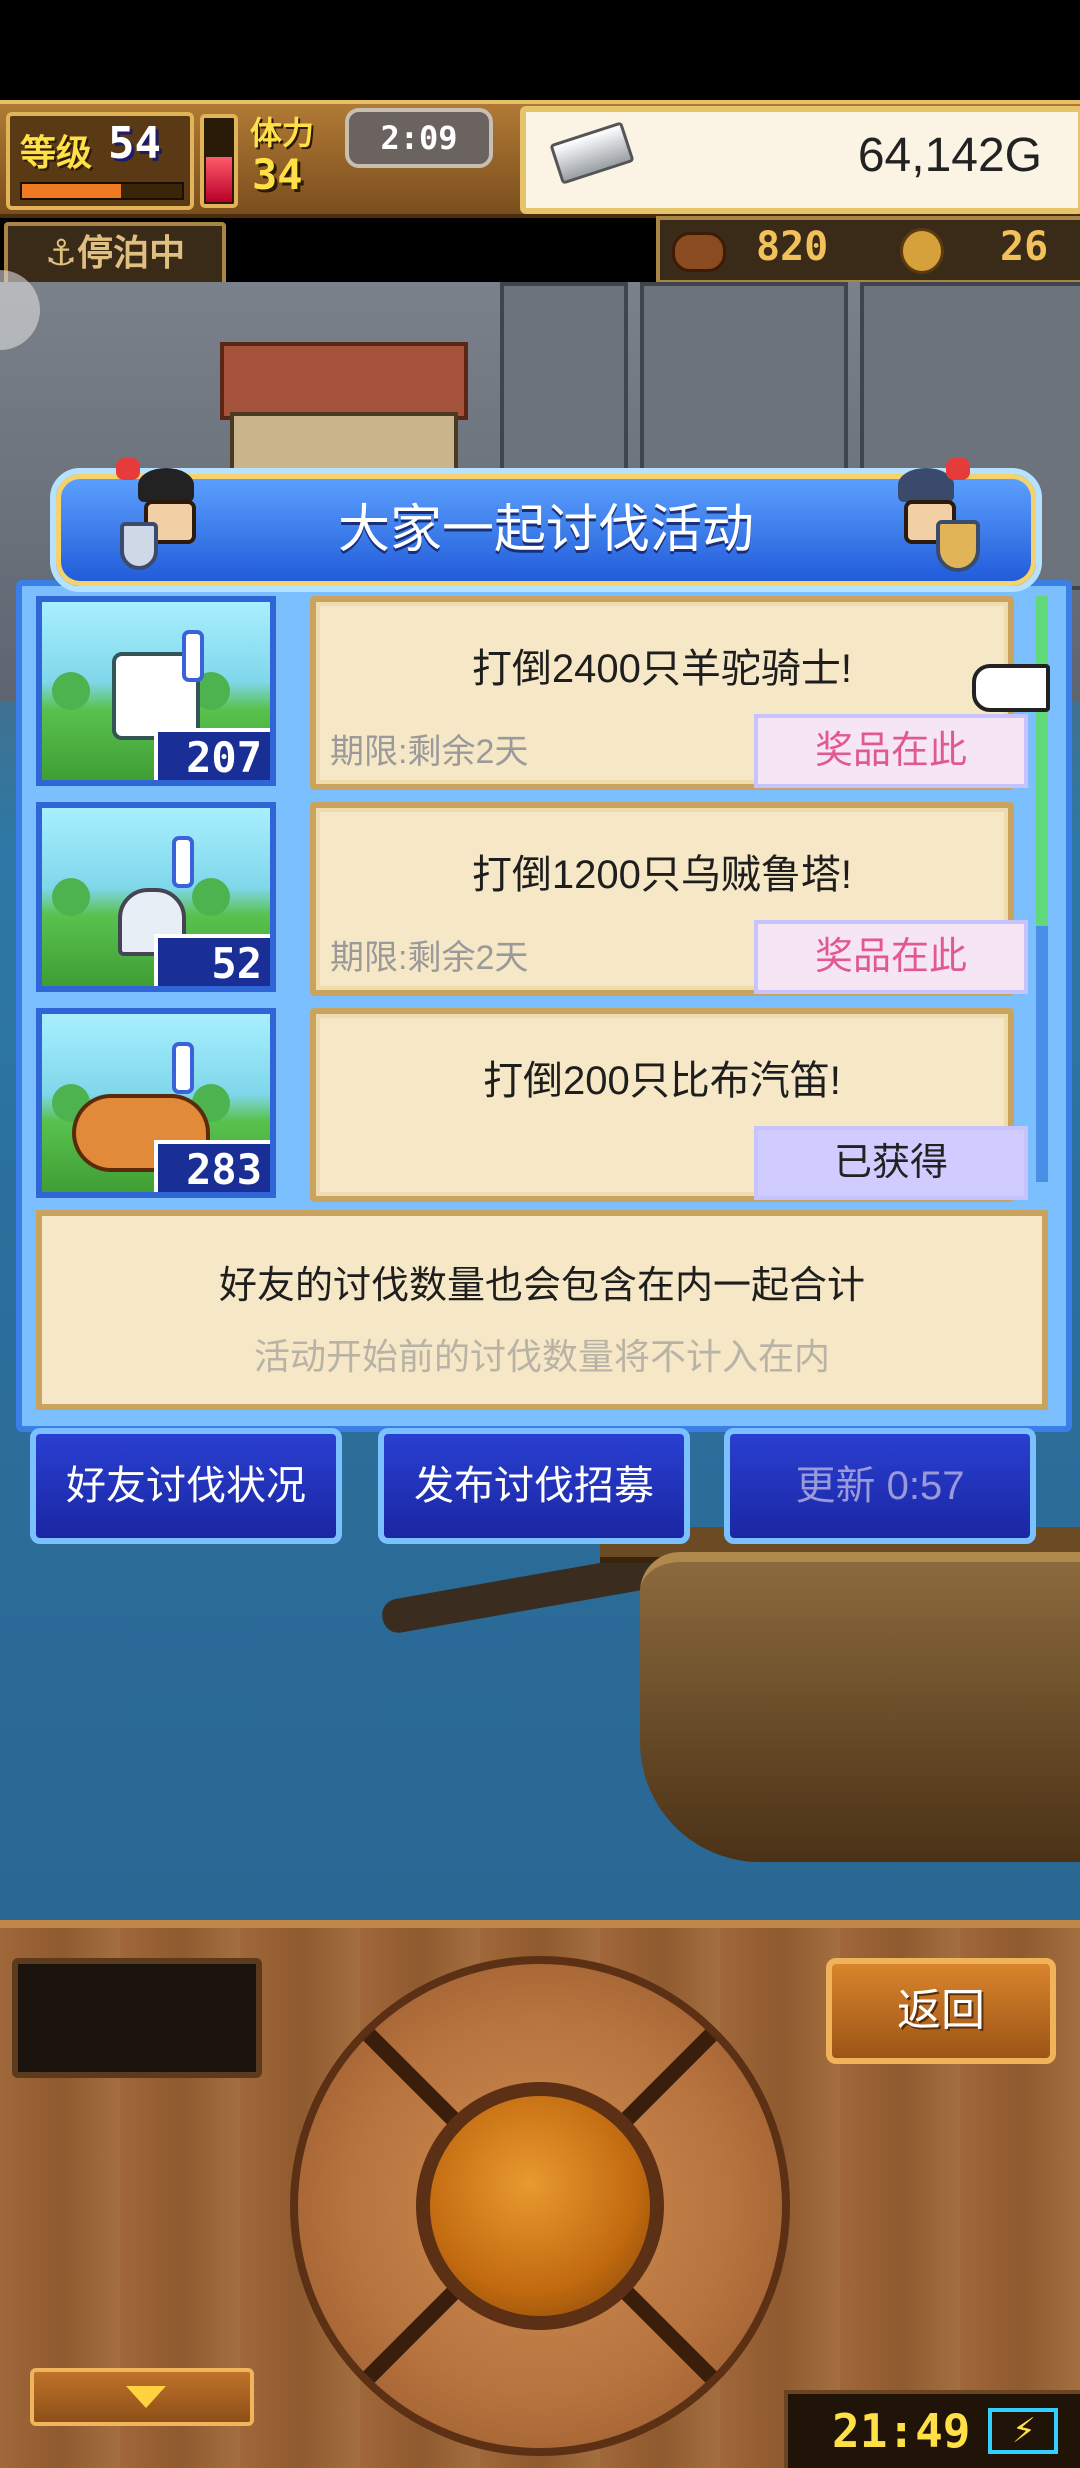 Image resolution: width=1080 pixels, height=2468 pixels. Describe the element at coordinates (541, 1356) in the screenshot. I see `info-text-secondary: 活动开始前的讨伐数量将不计入在内` at that location.